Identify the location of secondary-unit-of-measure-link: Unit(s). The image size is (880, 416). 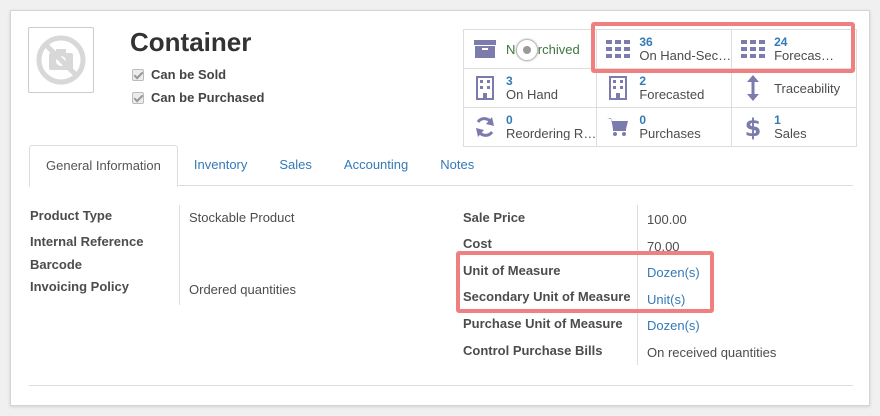
(666, 299).